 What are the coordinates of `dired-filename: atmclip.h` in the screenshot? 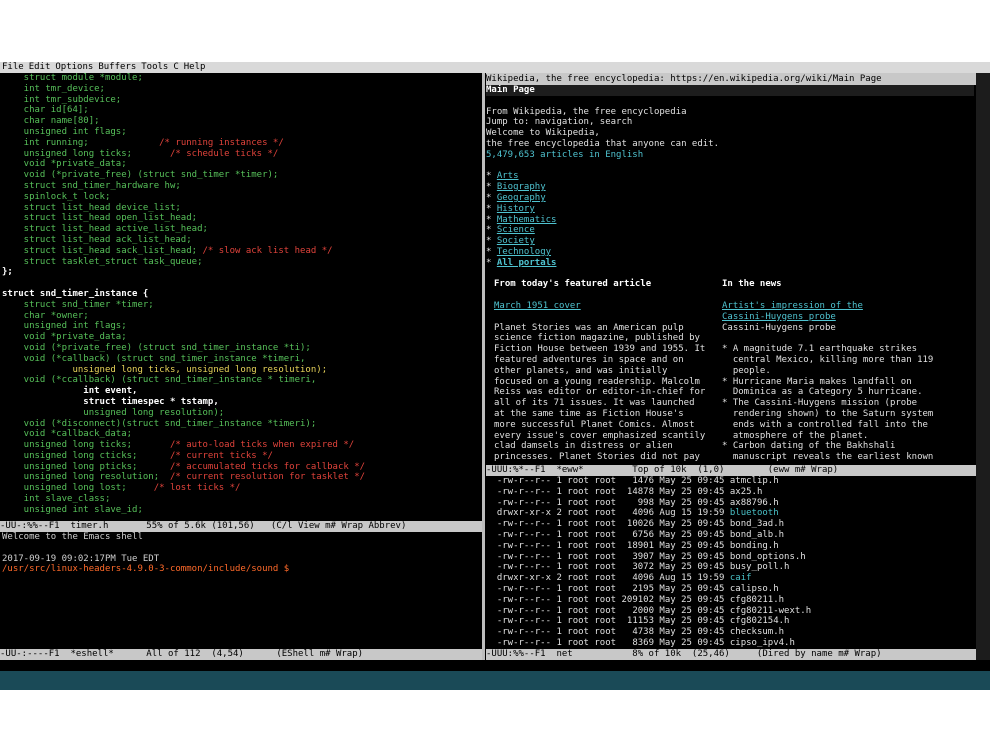 It's located at (754, 481).